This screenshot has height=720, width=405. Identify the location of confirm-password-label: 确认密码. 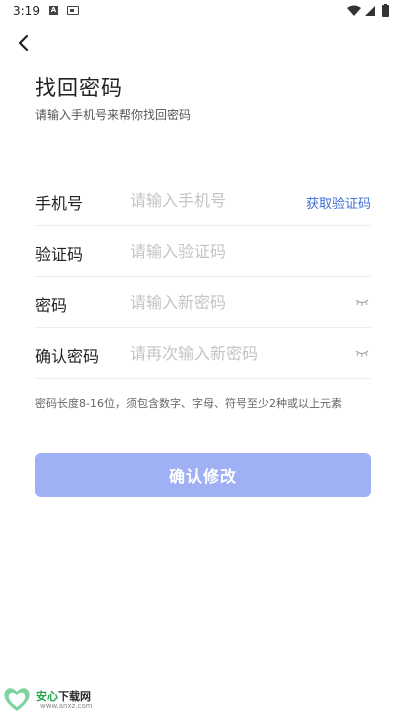
(67, 356).